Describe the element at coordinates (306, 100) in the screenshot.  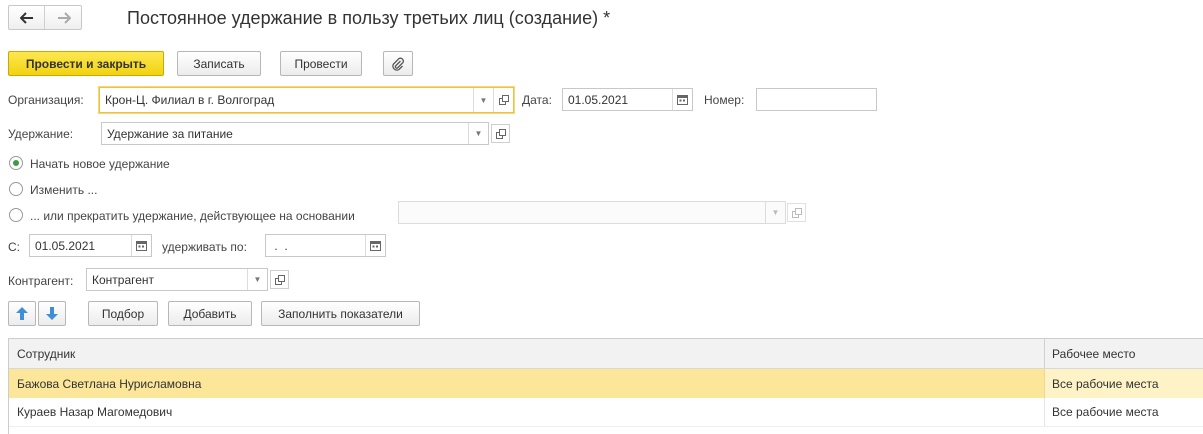
I see `organization-field: Крон-Ц. Филиал в г. Волгоград ▼` at that location.